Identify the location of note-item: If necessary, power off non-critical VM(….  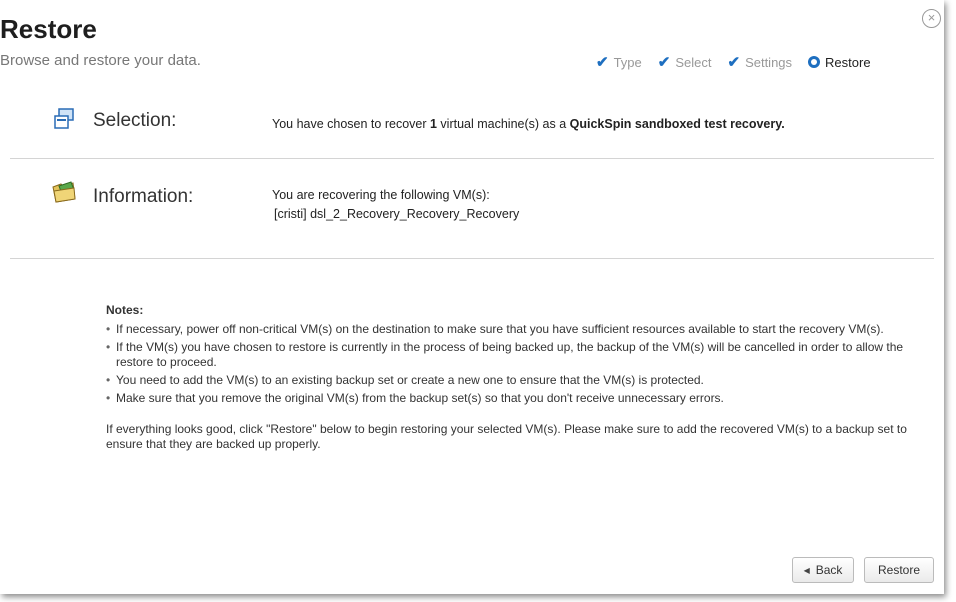
(521, 329).